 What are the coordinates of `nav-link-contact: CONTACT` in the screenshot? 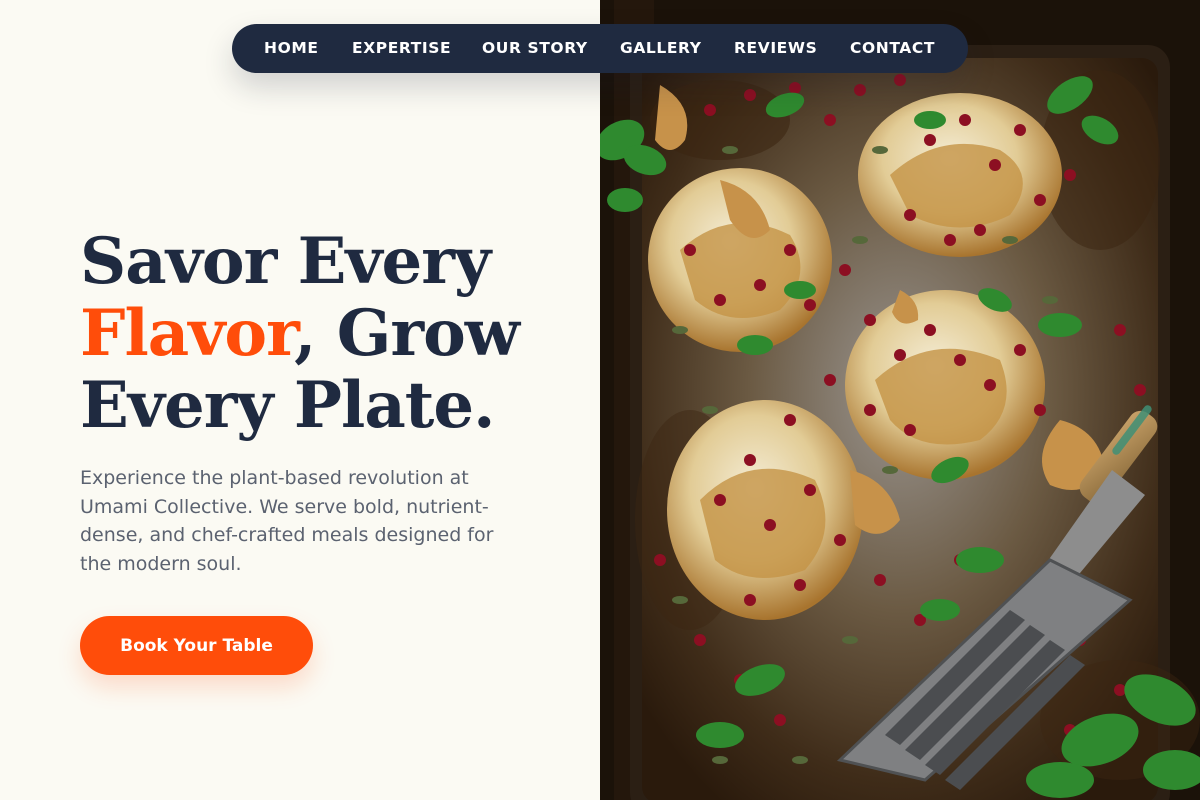 It's located at (892, 48).